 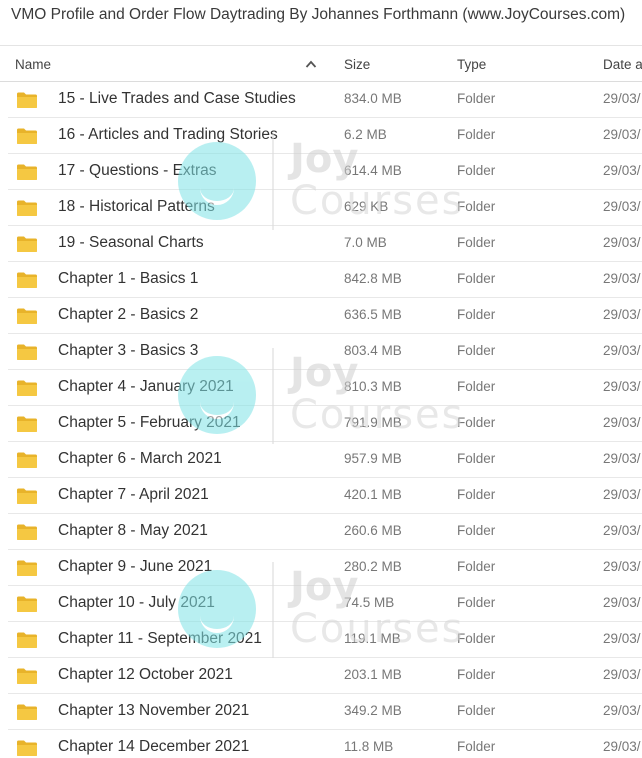 What do you see at coordinates (622, 64) in the screenshot?
I see `column-header-date: Date a` at bounding box center [622, 64].